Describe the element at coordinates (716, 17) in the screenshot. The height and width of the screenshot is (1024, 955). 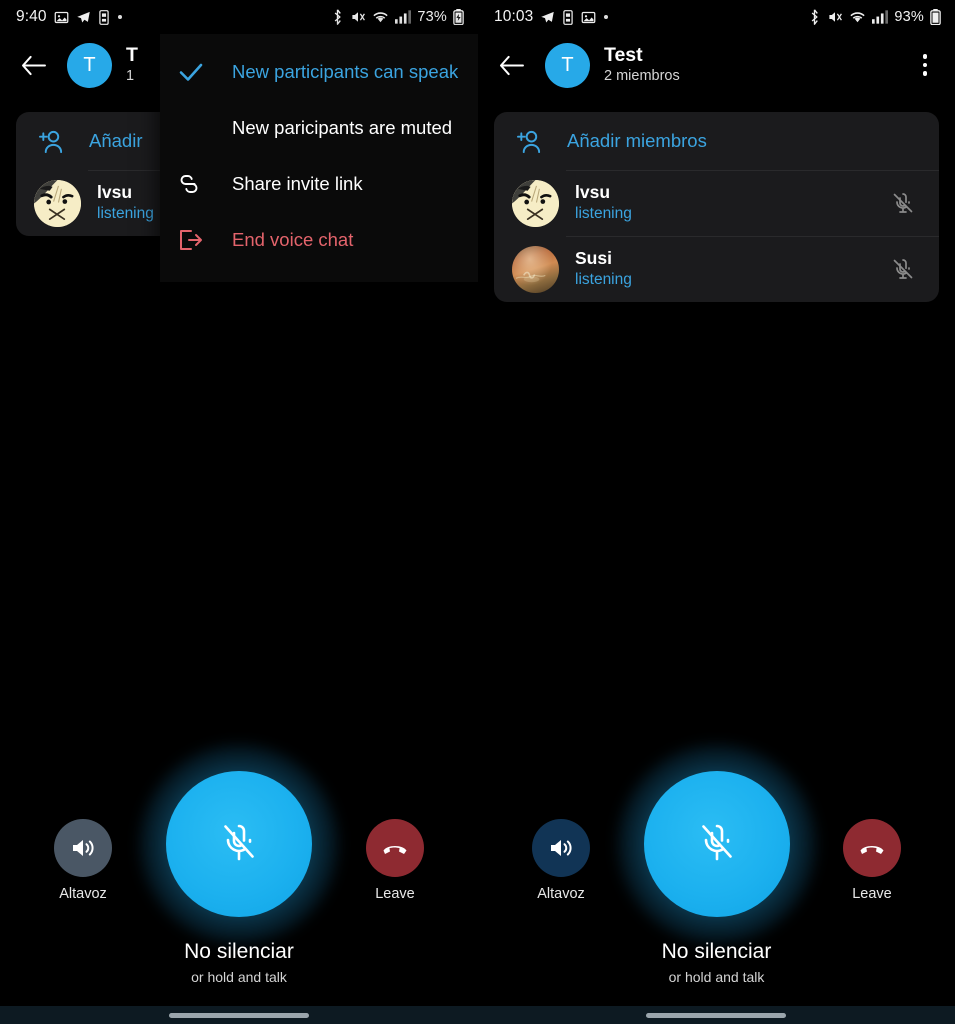
I see `status-bar: 10:03 93%` at that location.